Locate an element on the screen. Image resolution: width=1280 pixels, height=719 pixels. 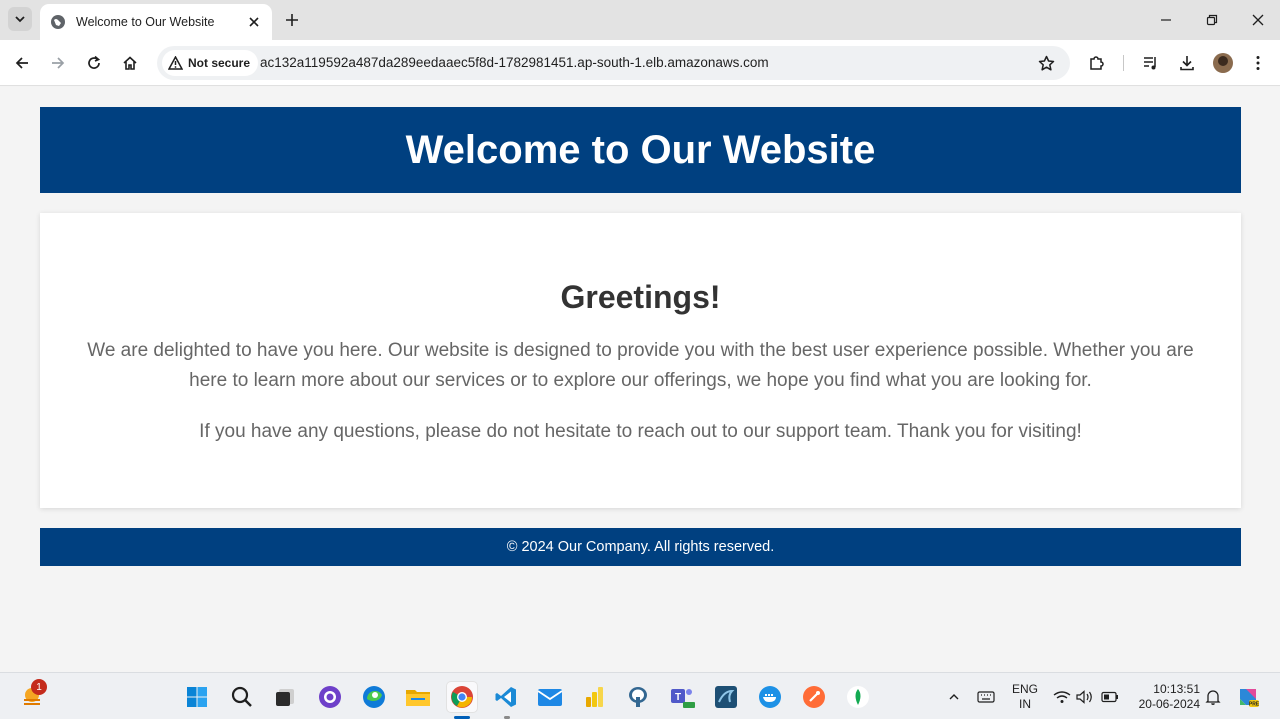
mail-icon is located at coordinates (550, 697).